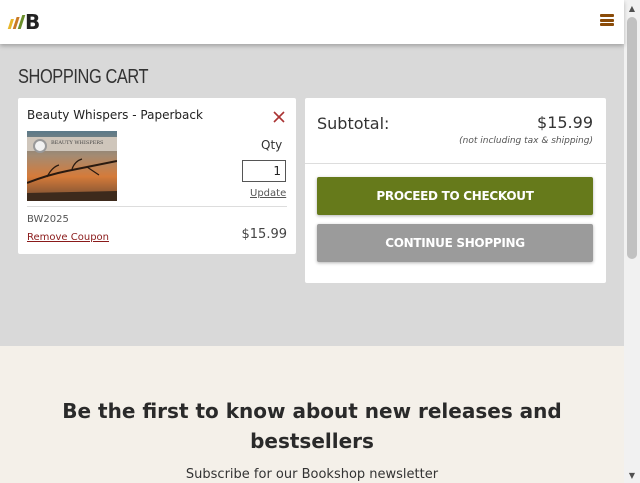 This screenshot has width=640, height=483. I want to click on page-title: SHOPPING CART, so click(83, 77).